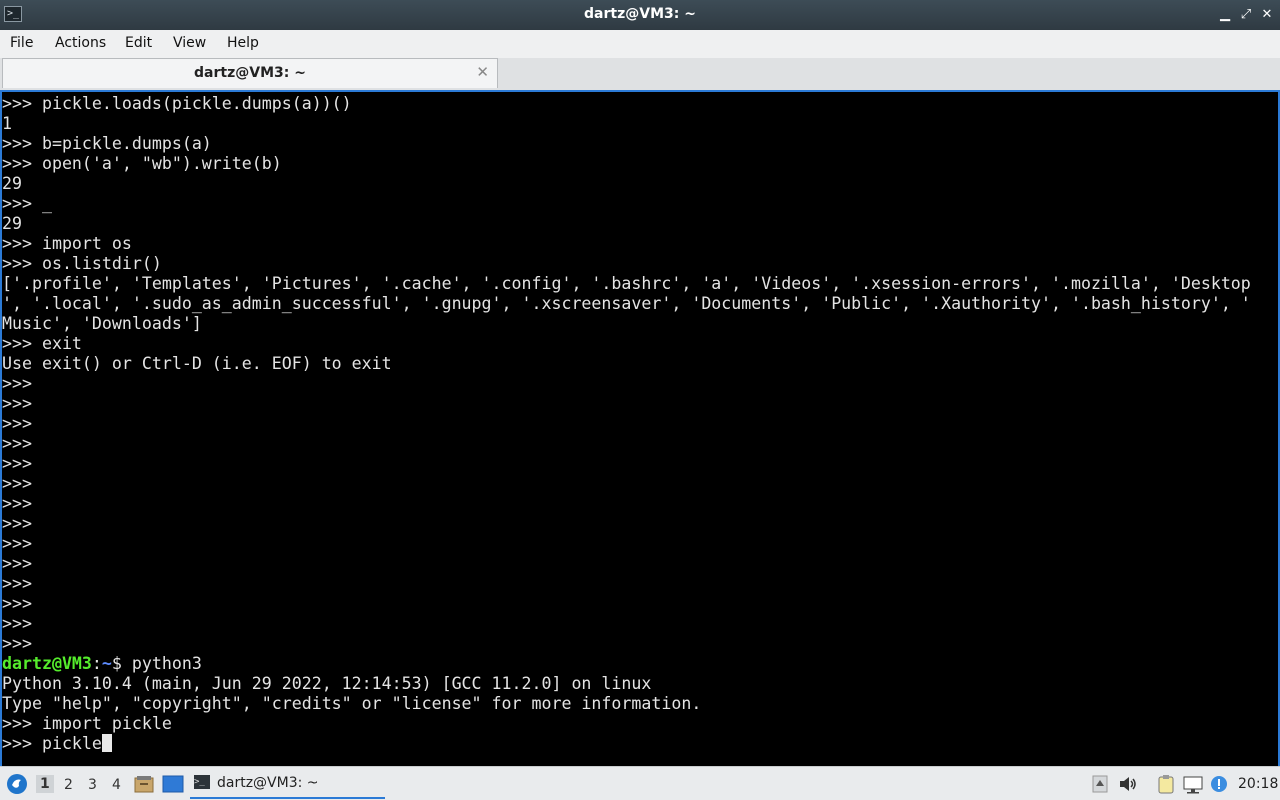  I want to click on terminal-line: >>> b=pickle.dumps(a), so click(107, 143).